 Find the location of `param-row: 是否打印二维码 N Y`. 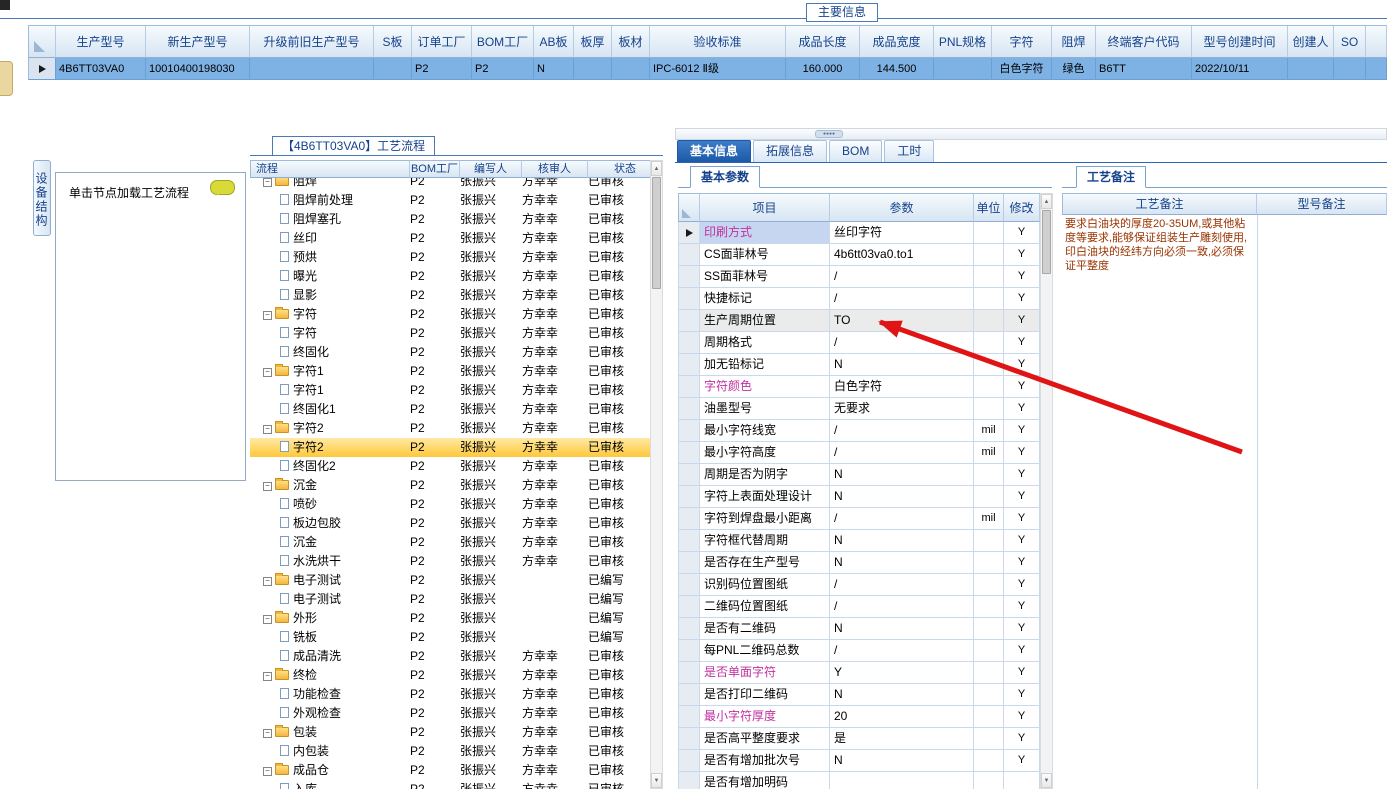

param-row: 是否打印二维码 N Y is located at coordinates (859, 695).